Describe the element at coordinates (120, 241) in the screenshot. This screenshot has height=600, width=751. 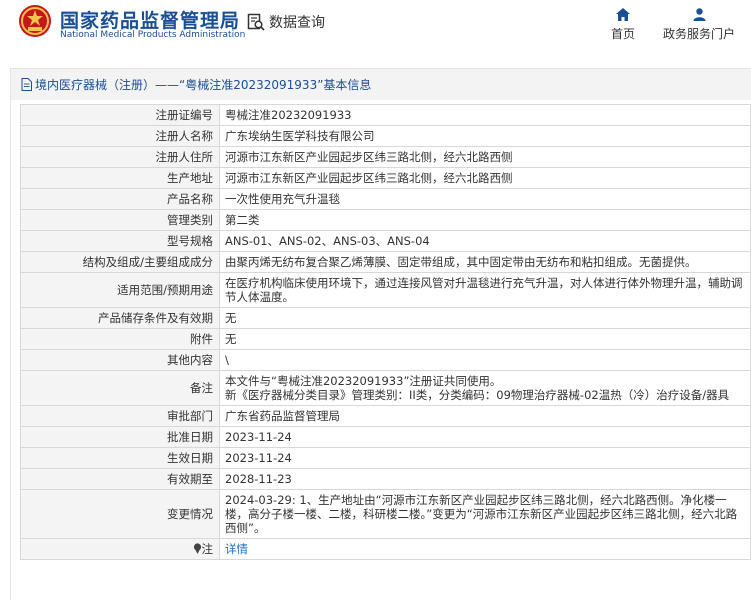
I see `field-label: 型号规格` at that location.